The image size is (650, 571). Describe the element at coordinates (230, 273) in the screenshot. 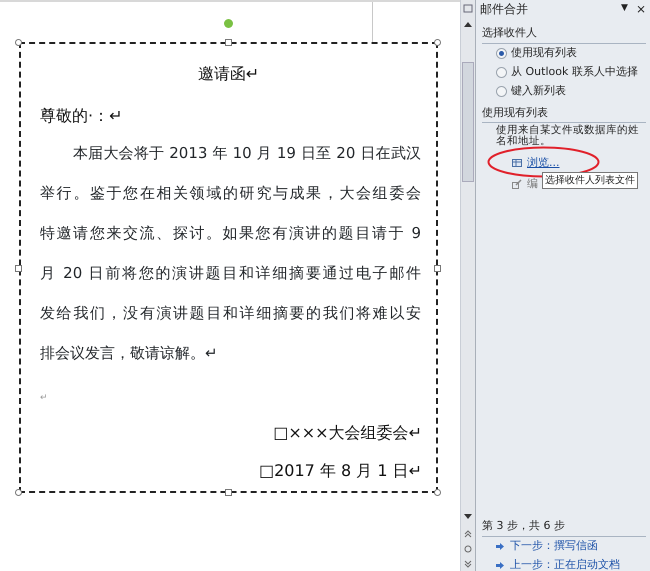

I see `letter-text-line: 月 20 日前将您的演讲题目和详细摘要通过电子邮件` at that location.